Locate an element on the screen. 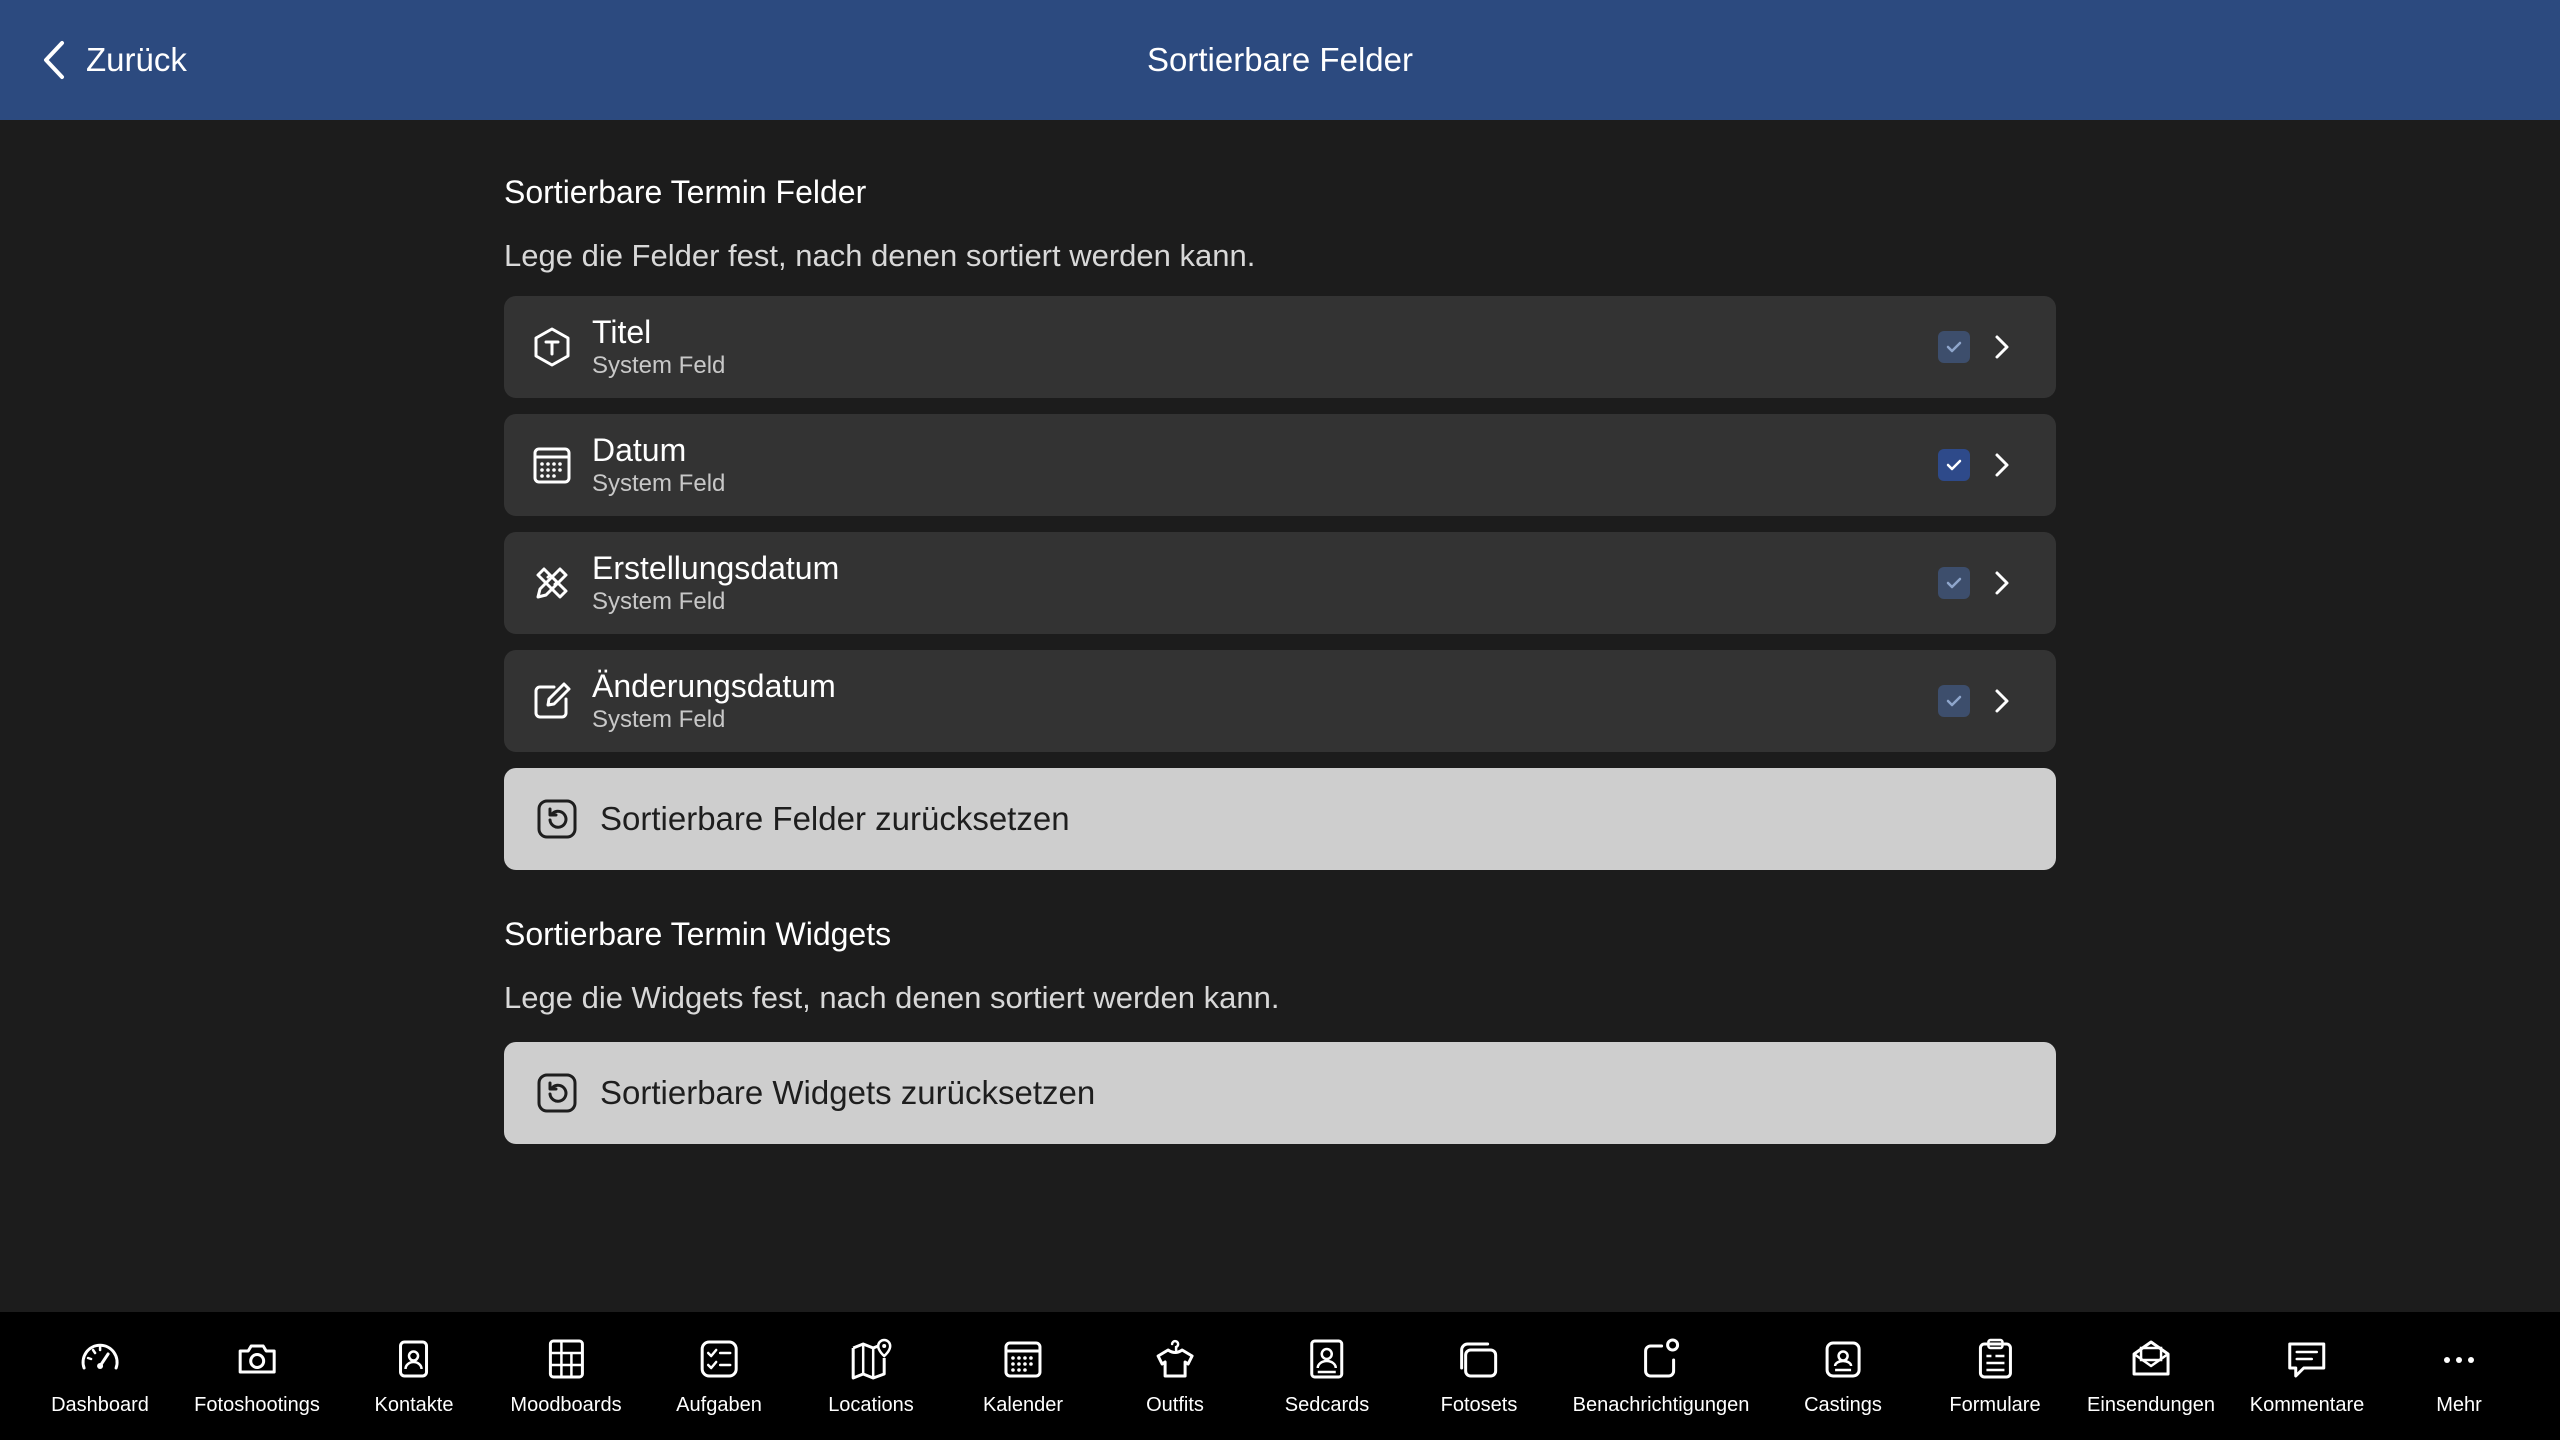 The height and width of the screenshot is (1440, 2560). field-name: Erstellungsdatum is located at coordinates (716, 568).